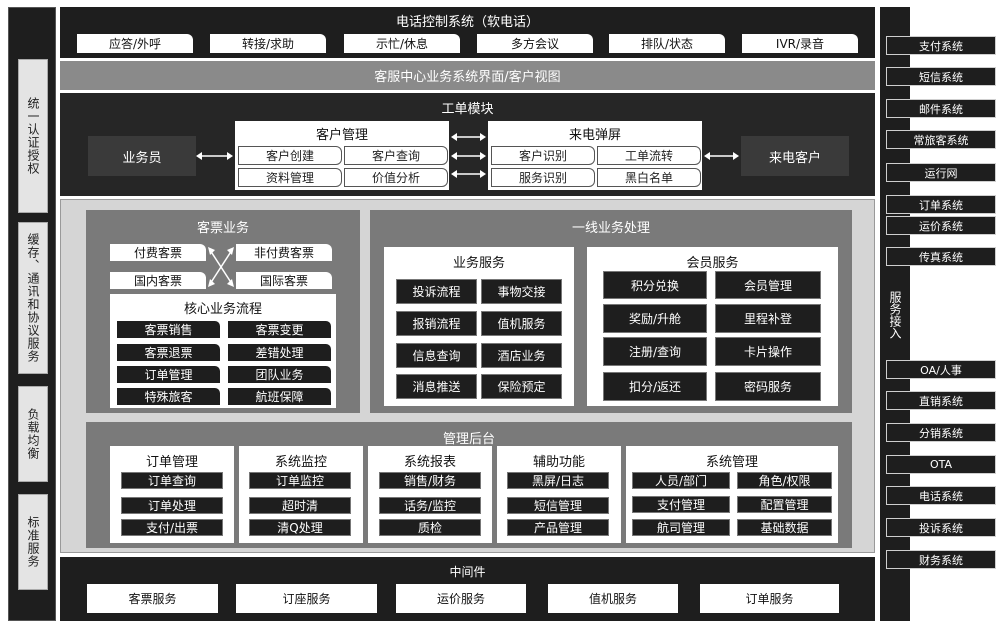  Describe the element at coordinates (436, 323) in the screenshot. I see `reimbursement-flow-chip: 报销流程` at that location.